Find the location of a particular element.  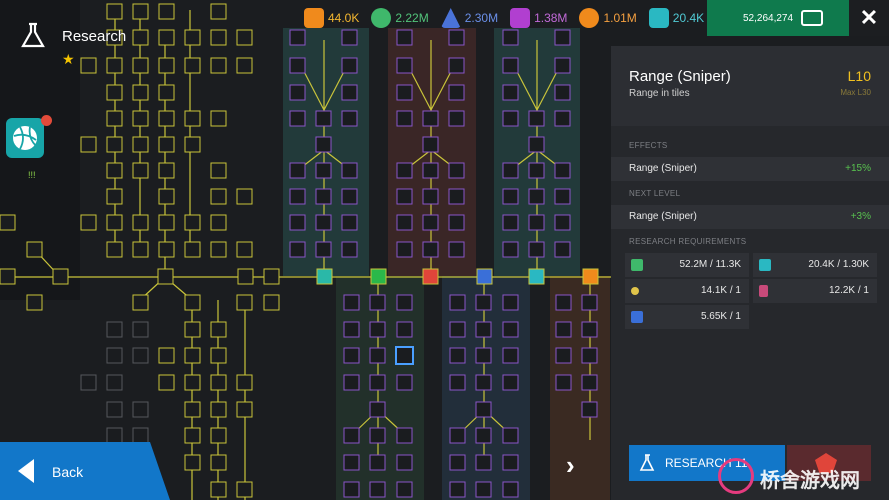

page-header: Research ★ is located at coordinates (79, 43).